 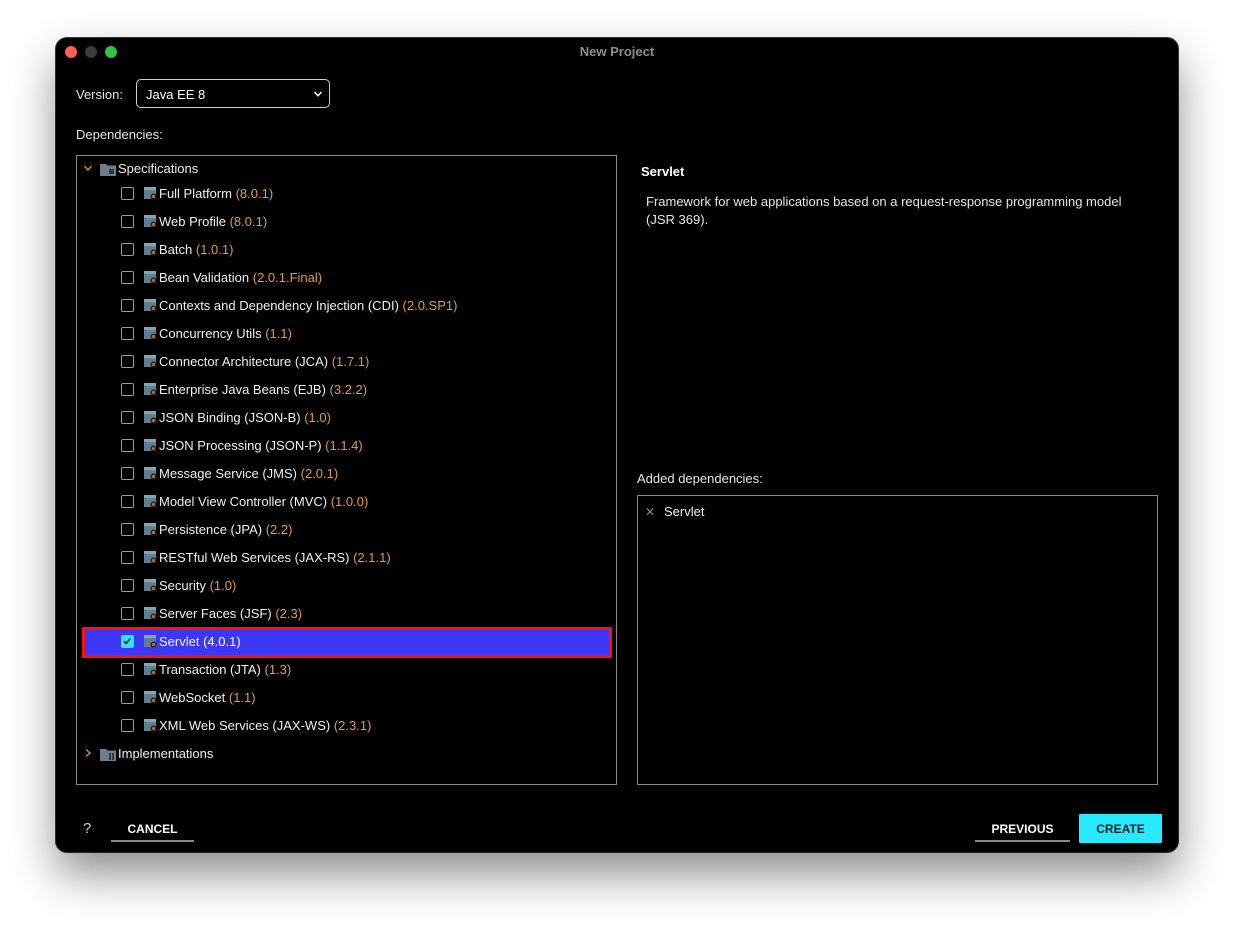 What do you see at coordinates (254, 193) in the screenshot?
I see `dependency-version: (8.0.1)` at bounding box center [254, 193].